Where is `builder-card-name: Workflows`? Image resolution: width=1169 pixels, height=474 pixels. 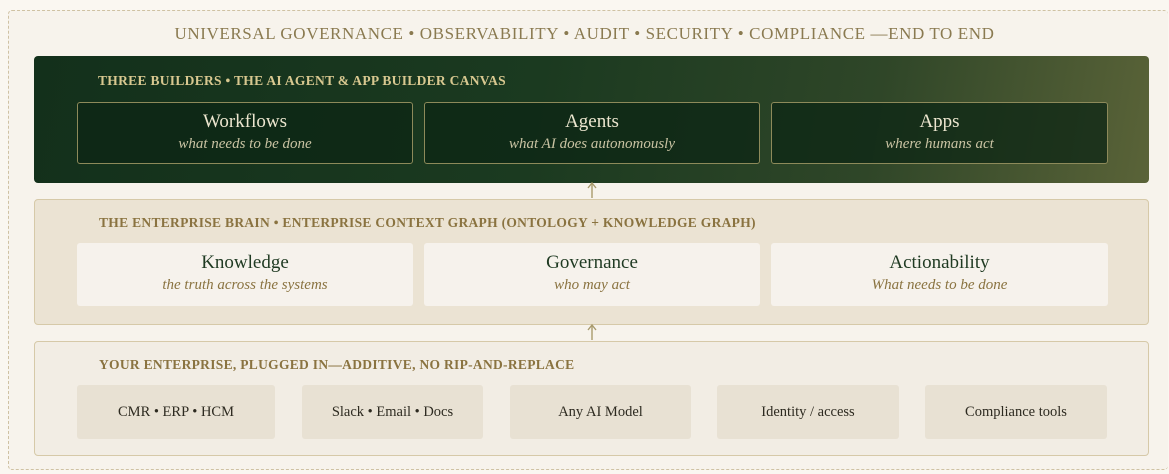
builder-card-name: Workflows is located at coordinates (245, 121).